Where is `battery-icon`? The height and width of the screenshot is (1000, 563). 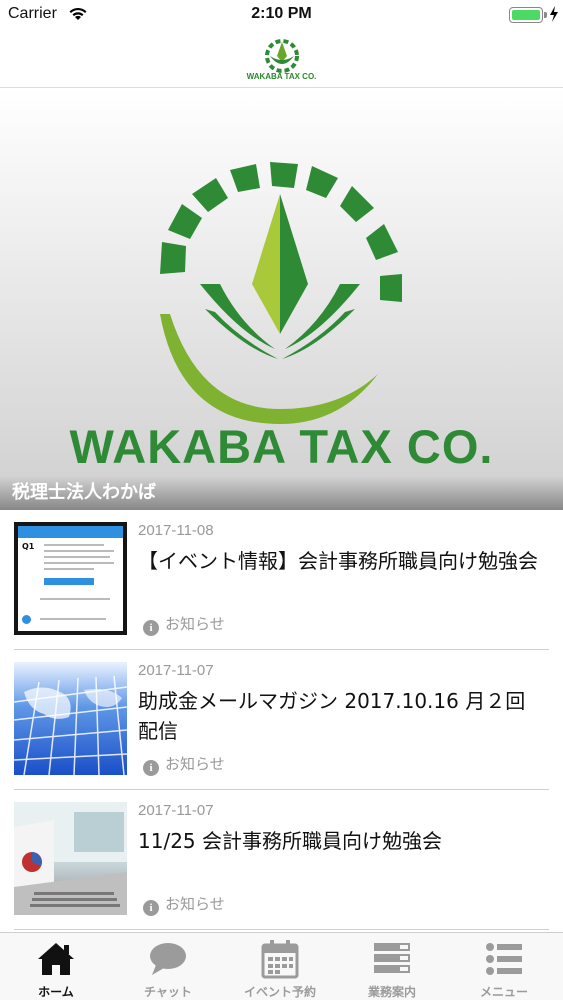 battery-icon is located at coordinates (526, 15).